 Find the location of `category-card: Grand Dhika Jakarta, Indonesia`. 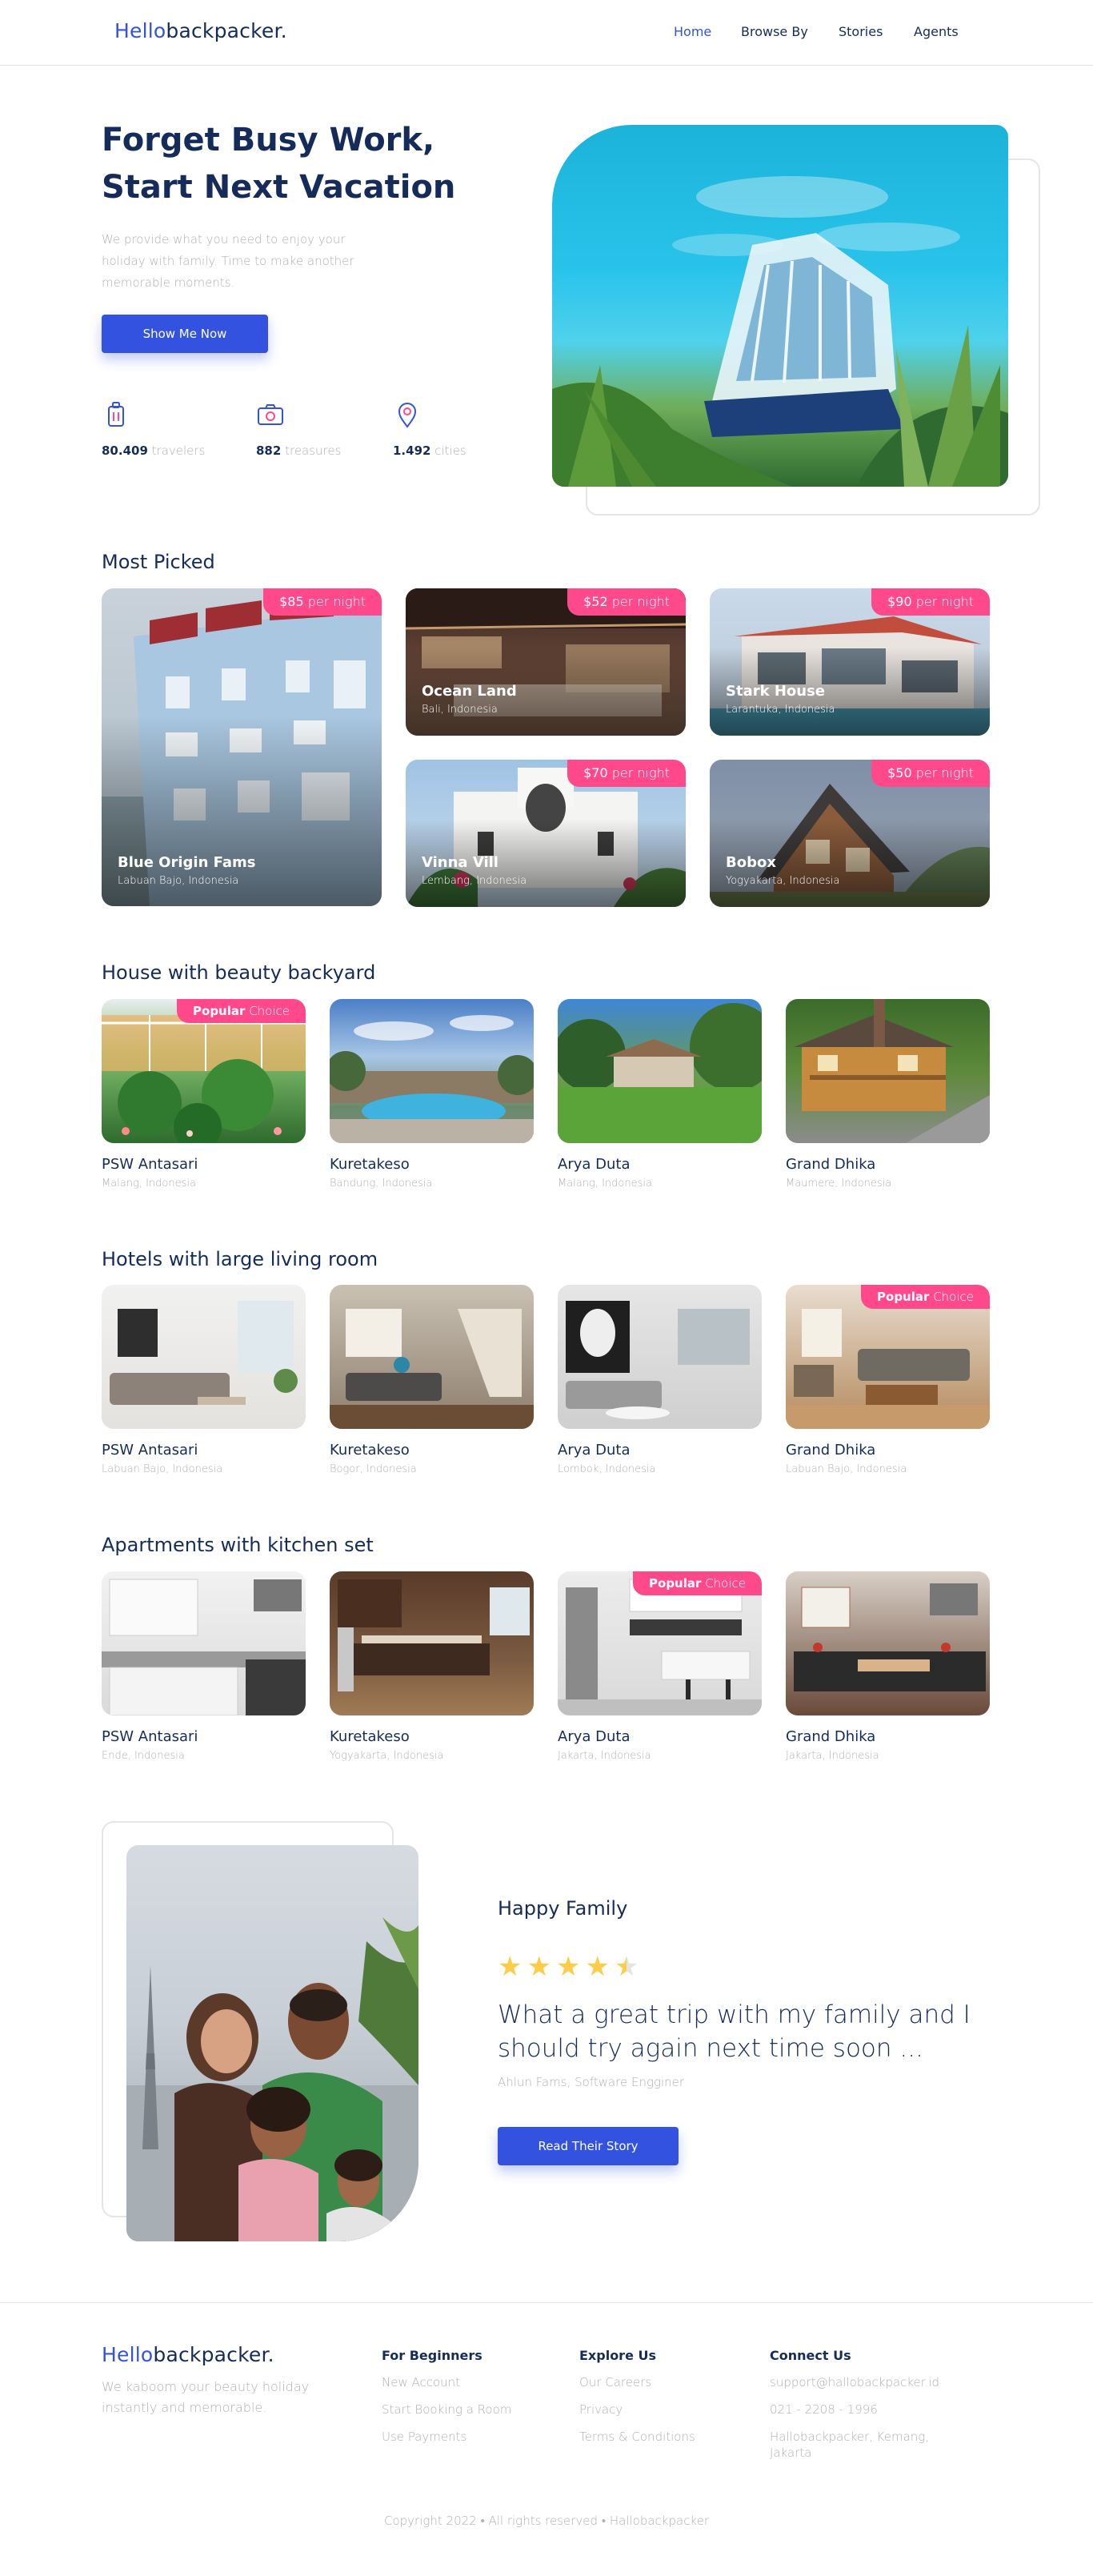

category-card: Grand Dhika Jakarta, Indonesia is located at coordinates (888, 1667).